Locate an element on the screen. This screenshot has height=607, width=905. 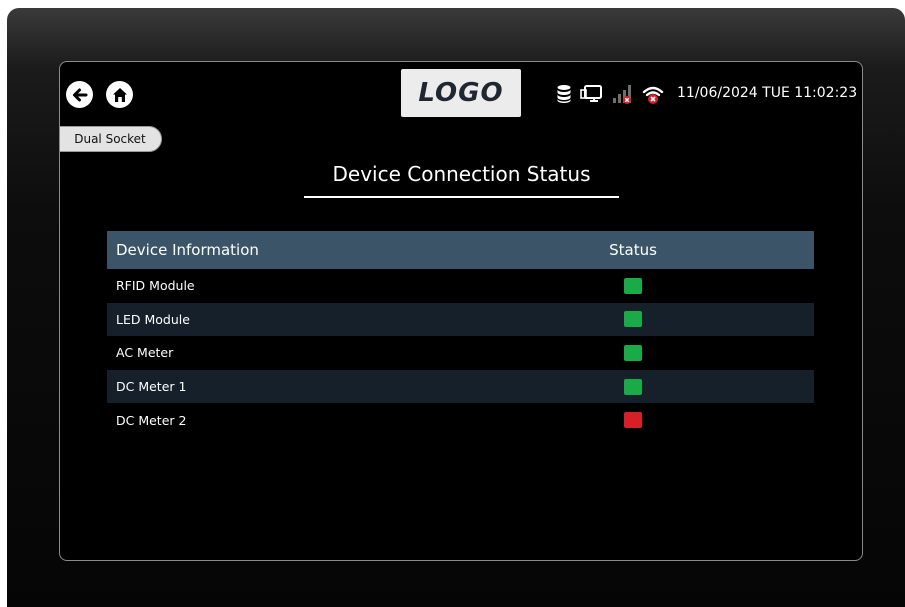
home-button is located at coordinates (119, 94).